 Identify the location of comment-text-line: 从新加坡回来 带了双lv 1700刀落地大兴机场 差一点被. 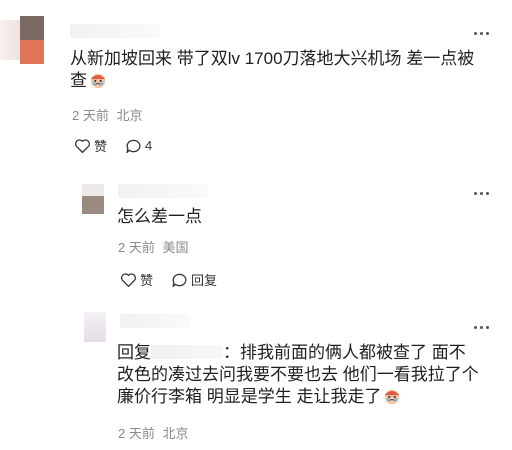
(272, 58).